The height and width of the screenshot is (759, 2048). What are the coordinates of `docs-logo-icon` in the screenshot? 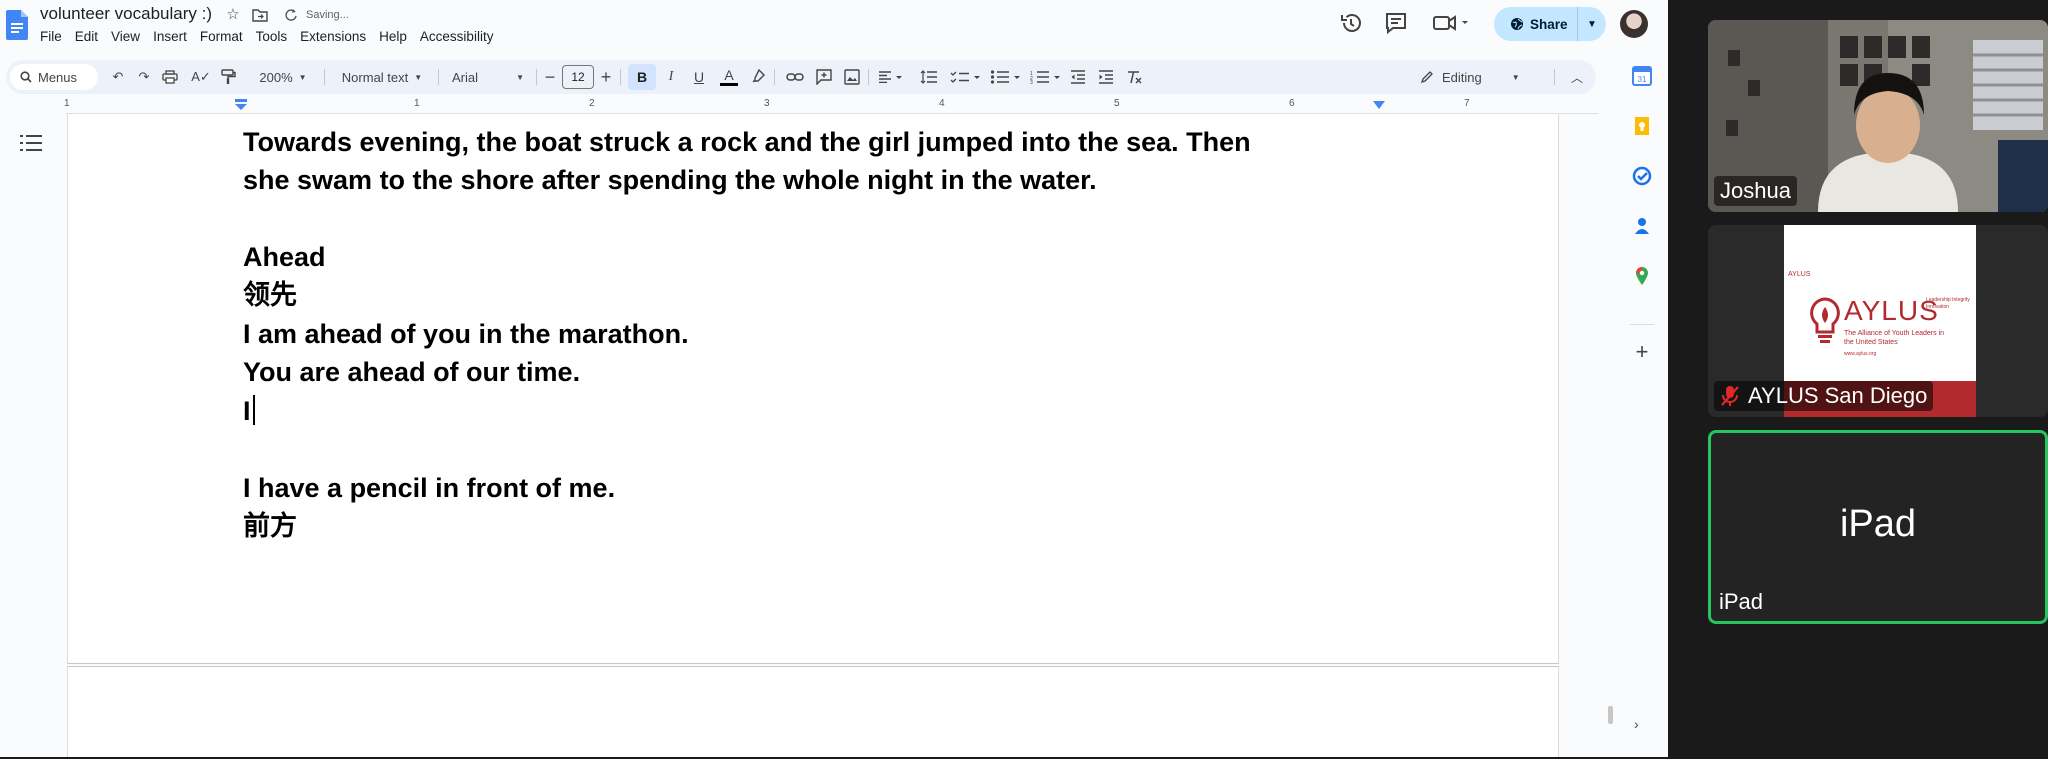 It's located at (17, 25).